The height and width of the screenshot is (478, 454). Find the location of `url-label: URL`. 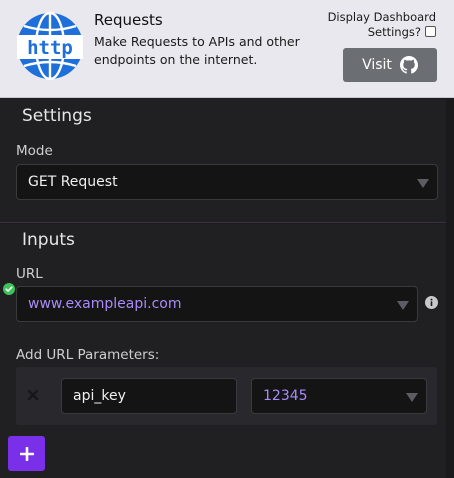

url-label: URL is located at coordinates (29, 274).